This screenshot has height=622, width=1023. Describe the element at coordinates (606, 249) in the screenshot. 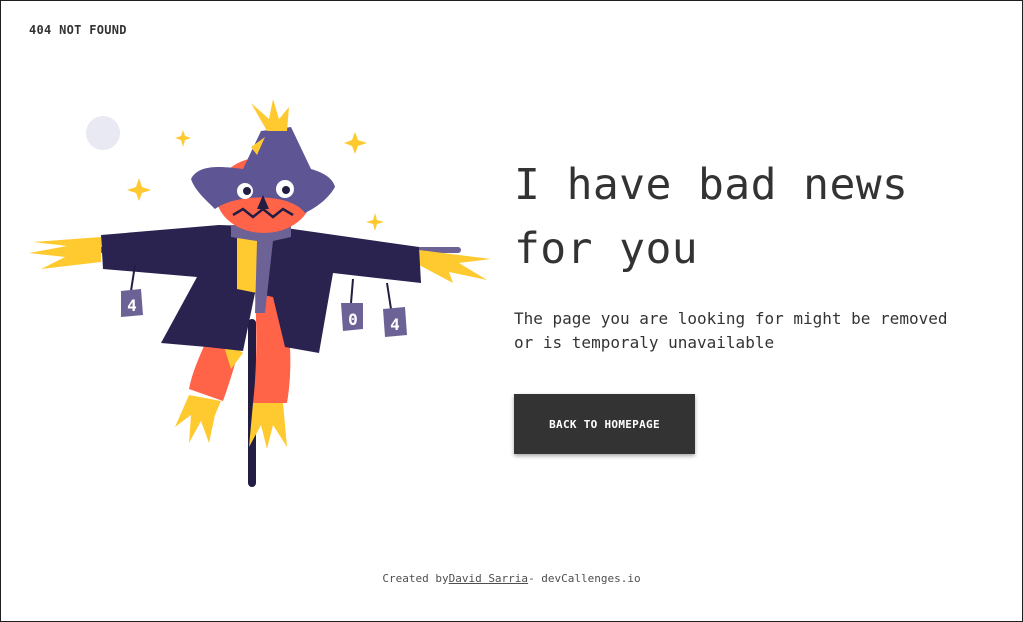

I see `headline-line-2: for you` at that location.